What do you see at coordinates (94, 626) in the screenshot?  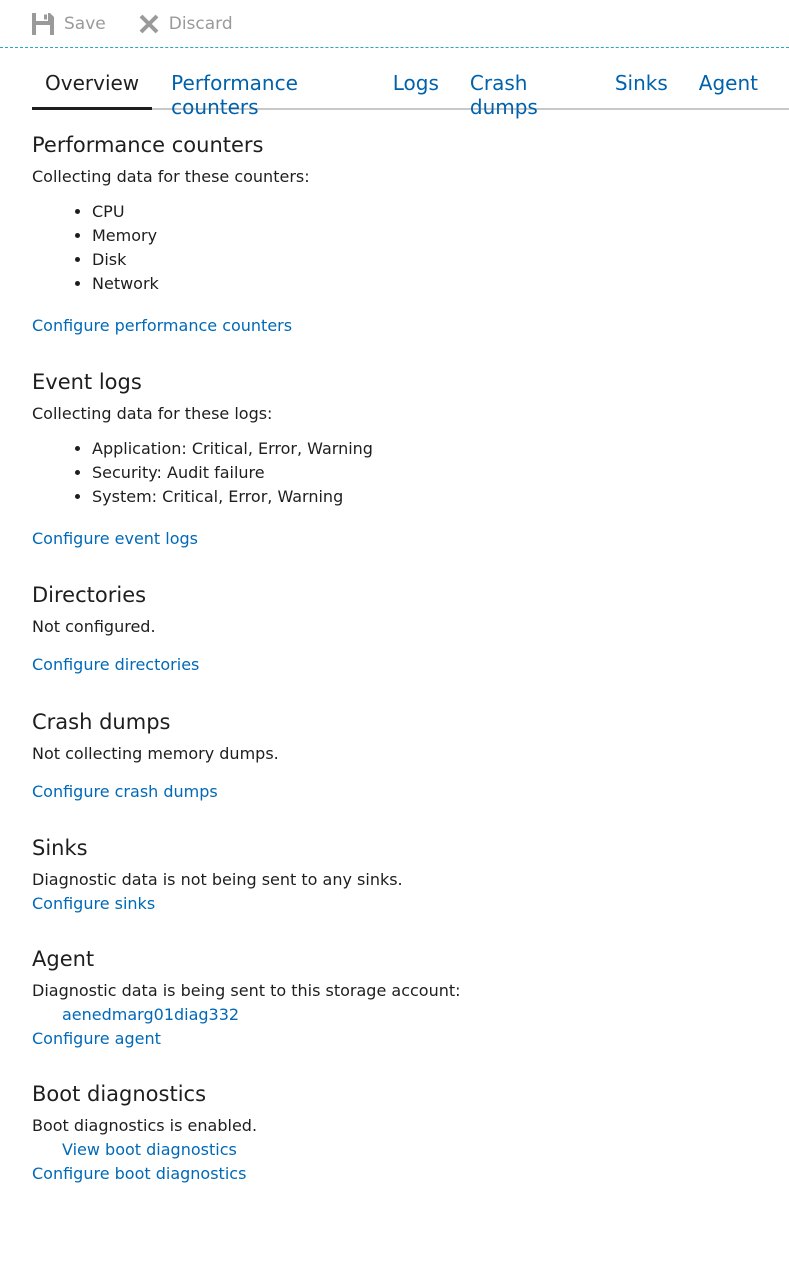 I see `section-description: Not configured.` at bounding box center [94, 626].